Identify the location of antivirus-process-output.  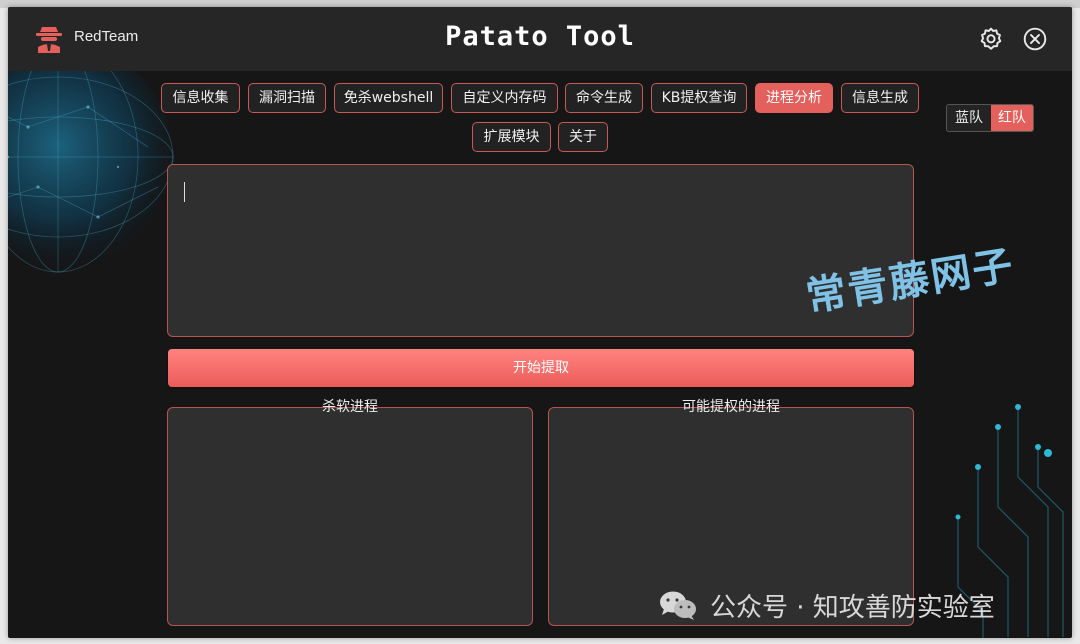
(350, 516).